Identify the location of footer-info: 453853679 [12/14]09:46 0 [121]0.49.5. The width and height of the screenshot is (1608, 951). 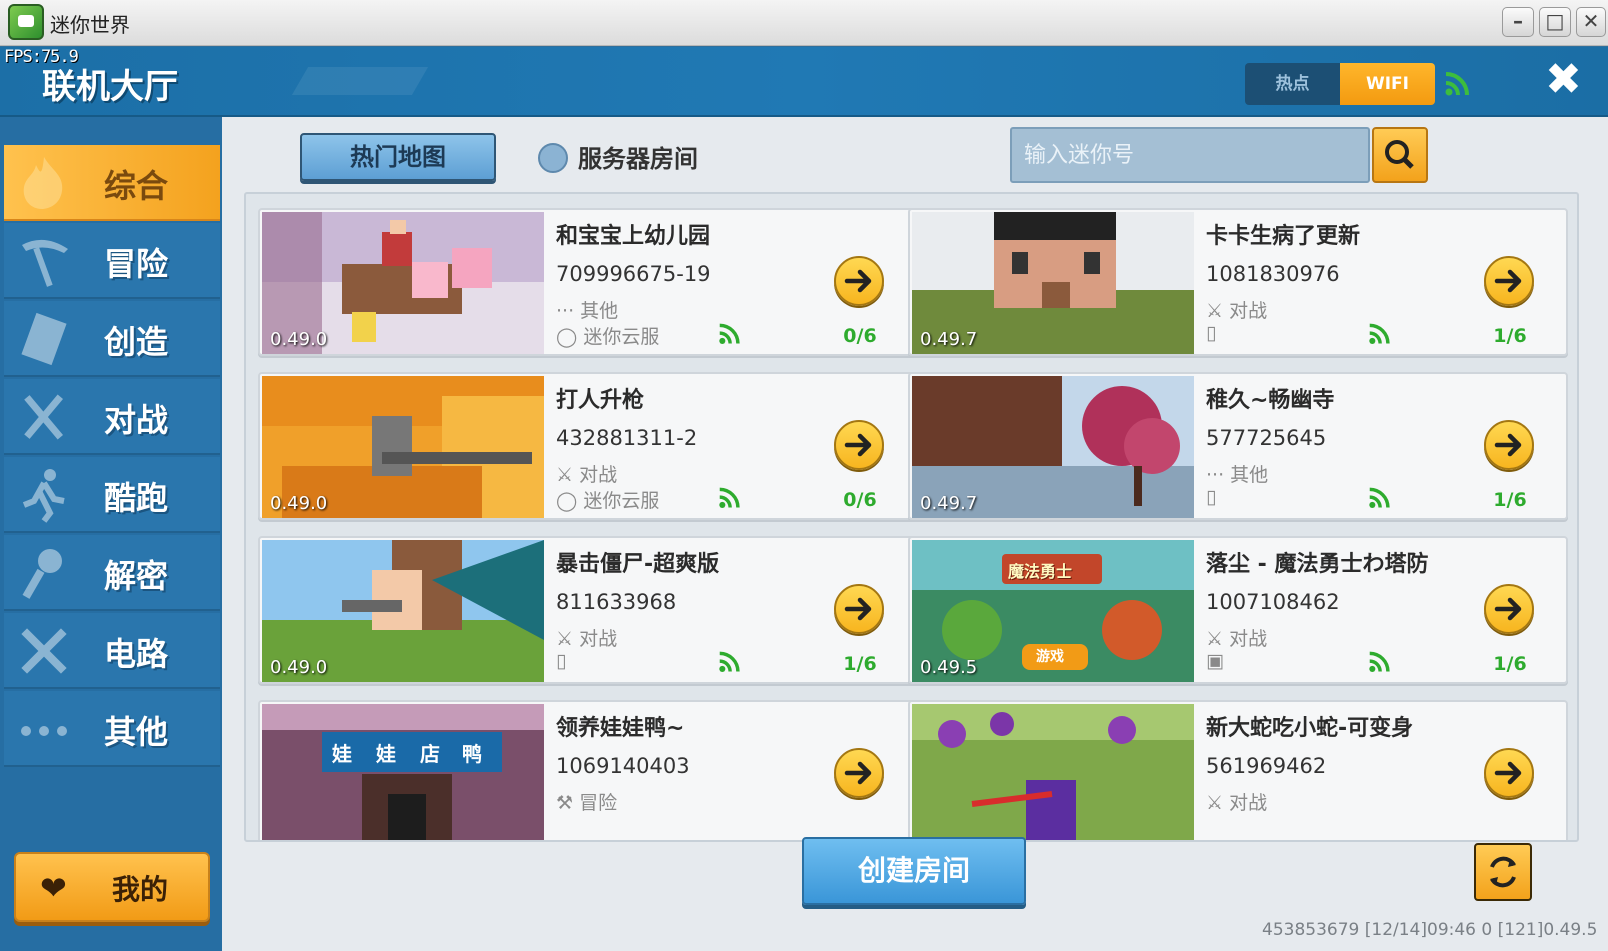
(1430, 930).